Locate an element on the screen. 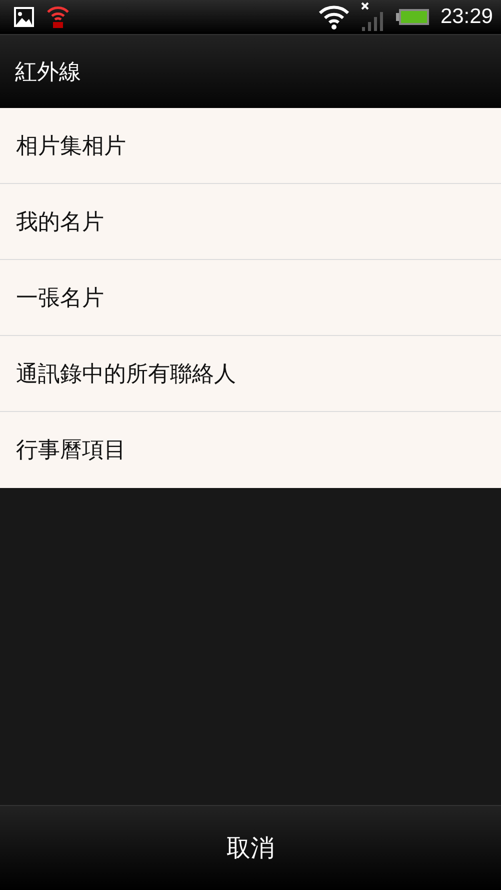 The width and height of the screenshot is (501, 890). picture-icon is located at coordinates (24, 17).